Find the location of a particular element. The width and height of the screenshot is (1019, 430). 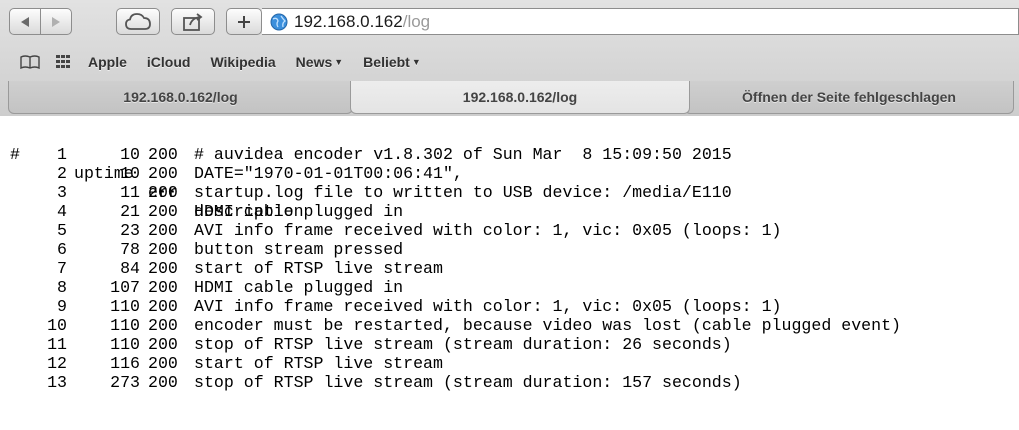

row-number: 3 is located at coordinates (62, 192).